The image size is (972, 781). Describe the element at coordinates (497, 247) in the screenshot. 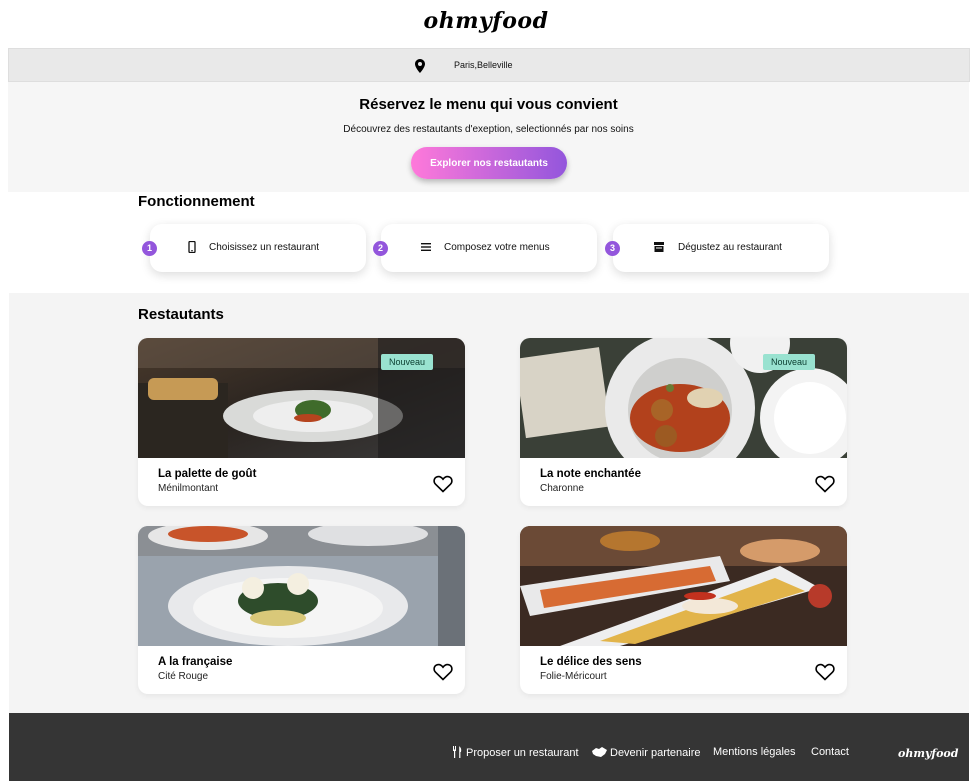

I see `step-label: Composez votre menus` at that location.